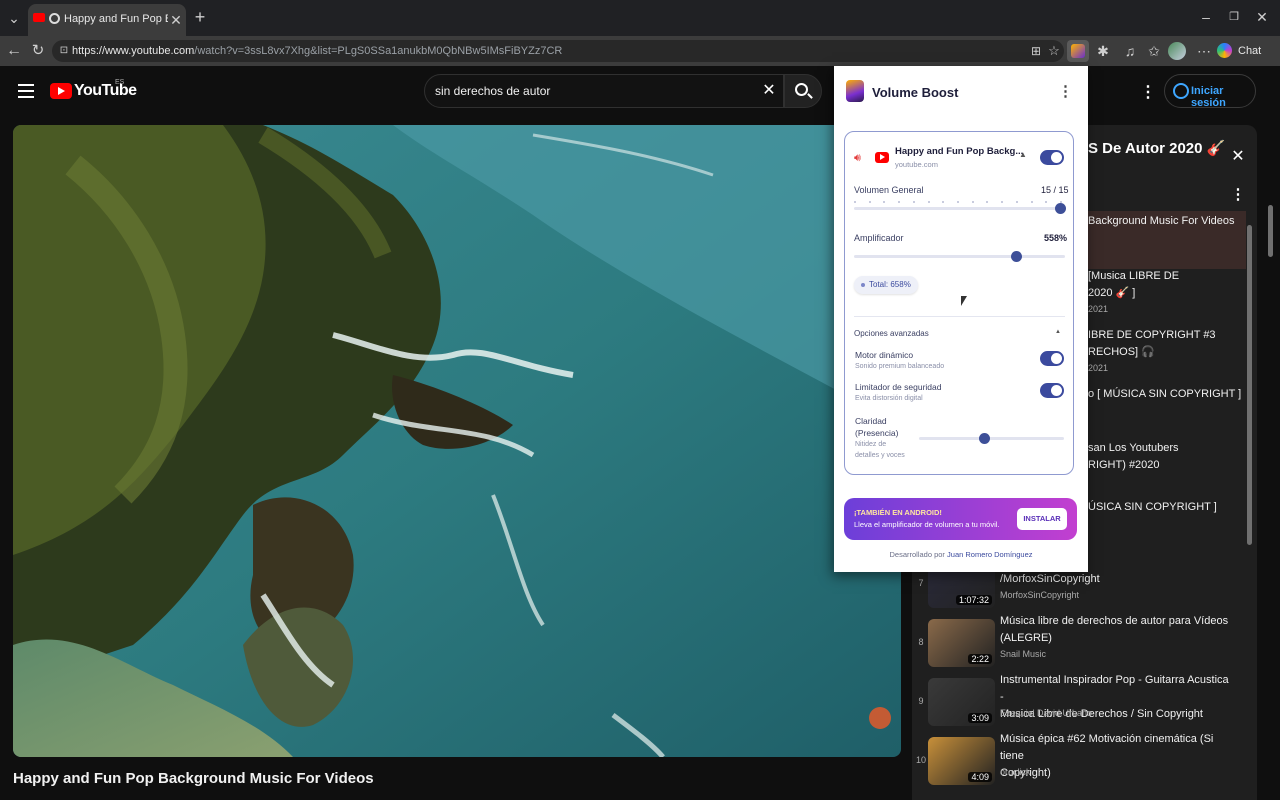 Image resolution: width=1280 pixels, height=800 pixels. Describe the element at coordinates (989, 554) in the screenshot. I see `footer-author: Juan Romero Domínguez` at that location.